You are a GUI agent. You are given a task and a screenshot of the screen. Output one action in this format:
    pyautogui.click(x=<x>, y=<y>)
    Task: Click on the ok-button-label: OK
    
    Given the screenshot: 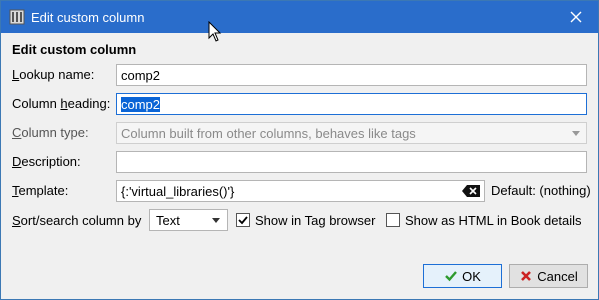 What is the action you would take?
    pyautogui.click(x=471, y=276)
    